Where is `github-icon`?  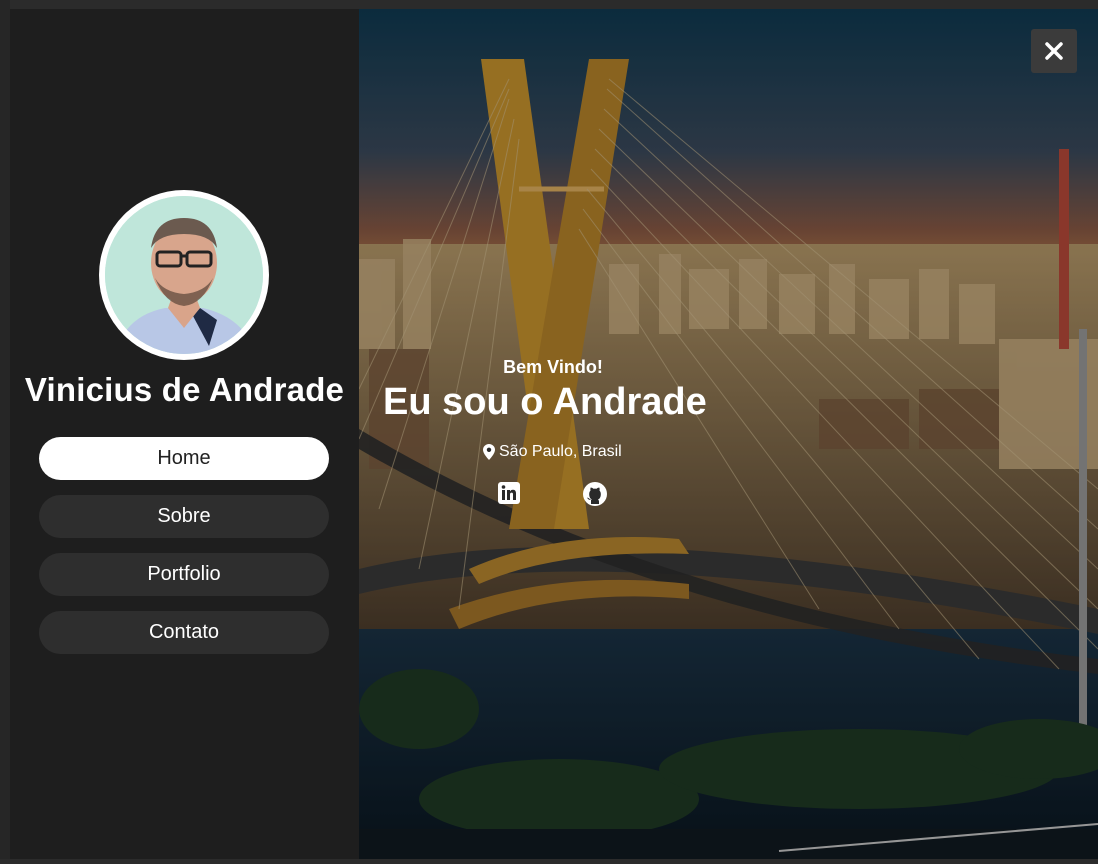
github-icon is located at coordinates (595, 494).